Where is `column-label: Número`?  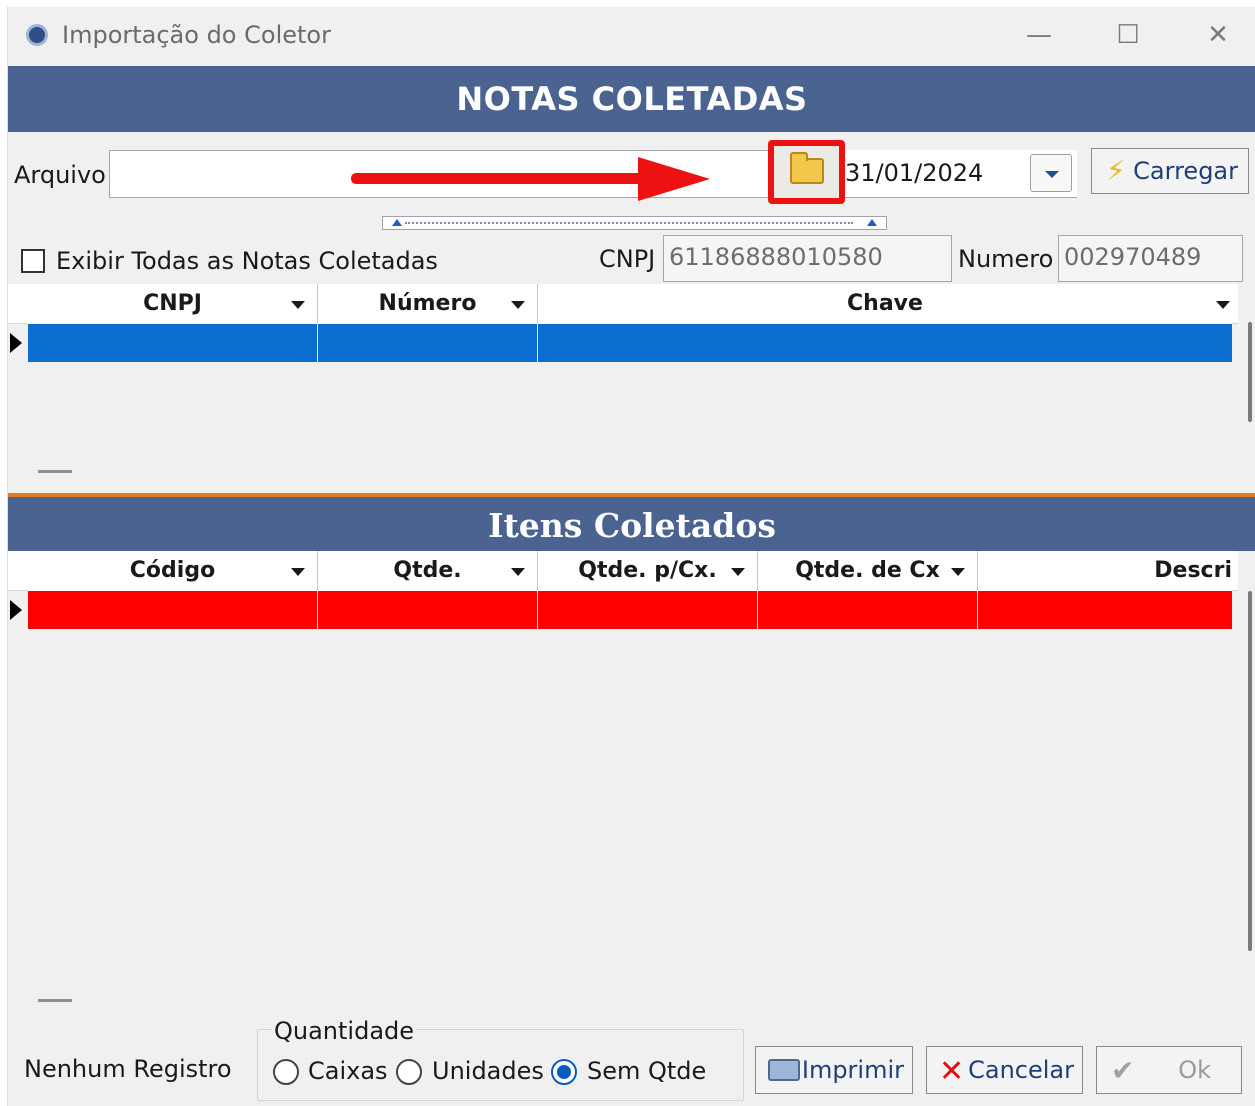 column-label: Número is located at coordinates (427, 303).